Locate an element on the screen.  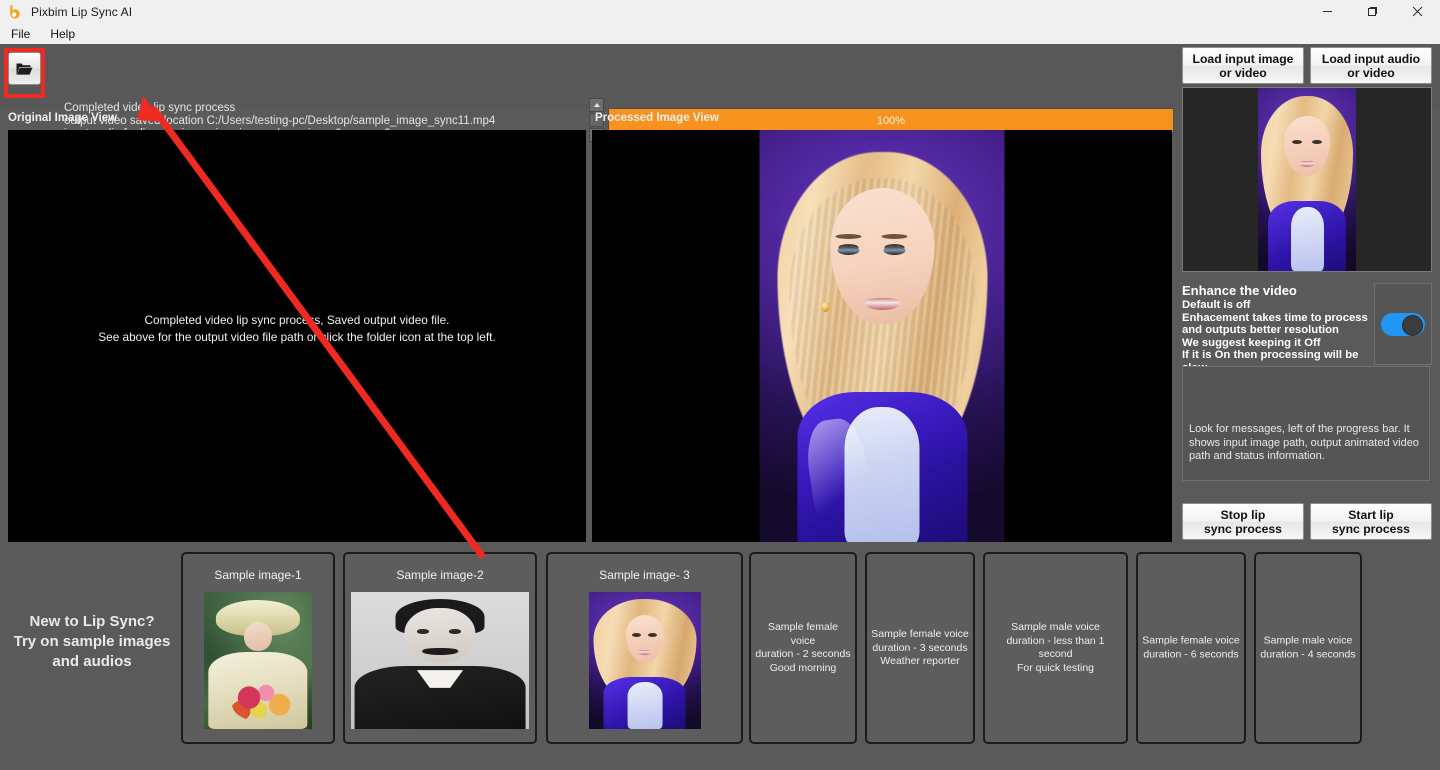
enhance-video-note: and outputs better resolution is located at coordinates (1260, 330).